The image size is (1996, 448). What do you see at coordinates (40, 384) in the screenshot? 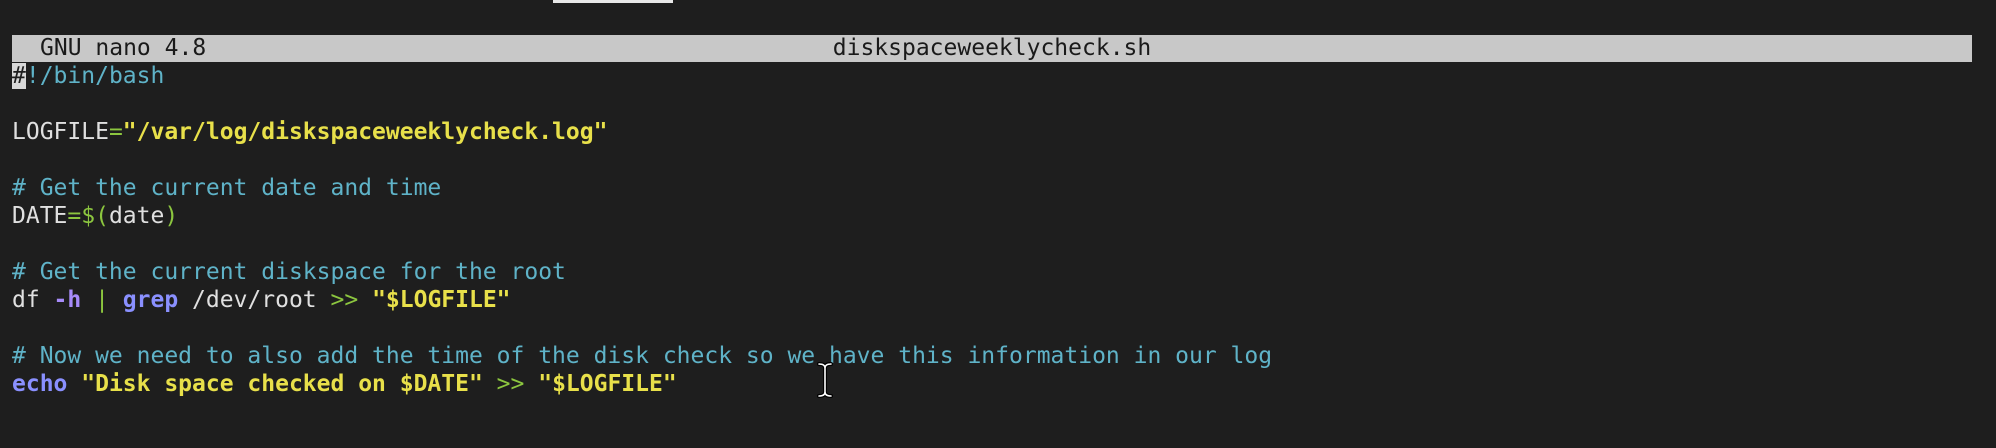
I see `echo-keyword: echo` at bounding box center [40, 384].